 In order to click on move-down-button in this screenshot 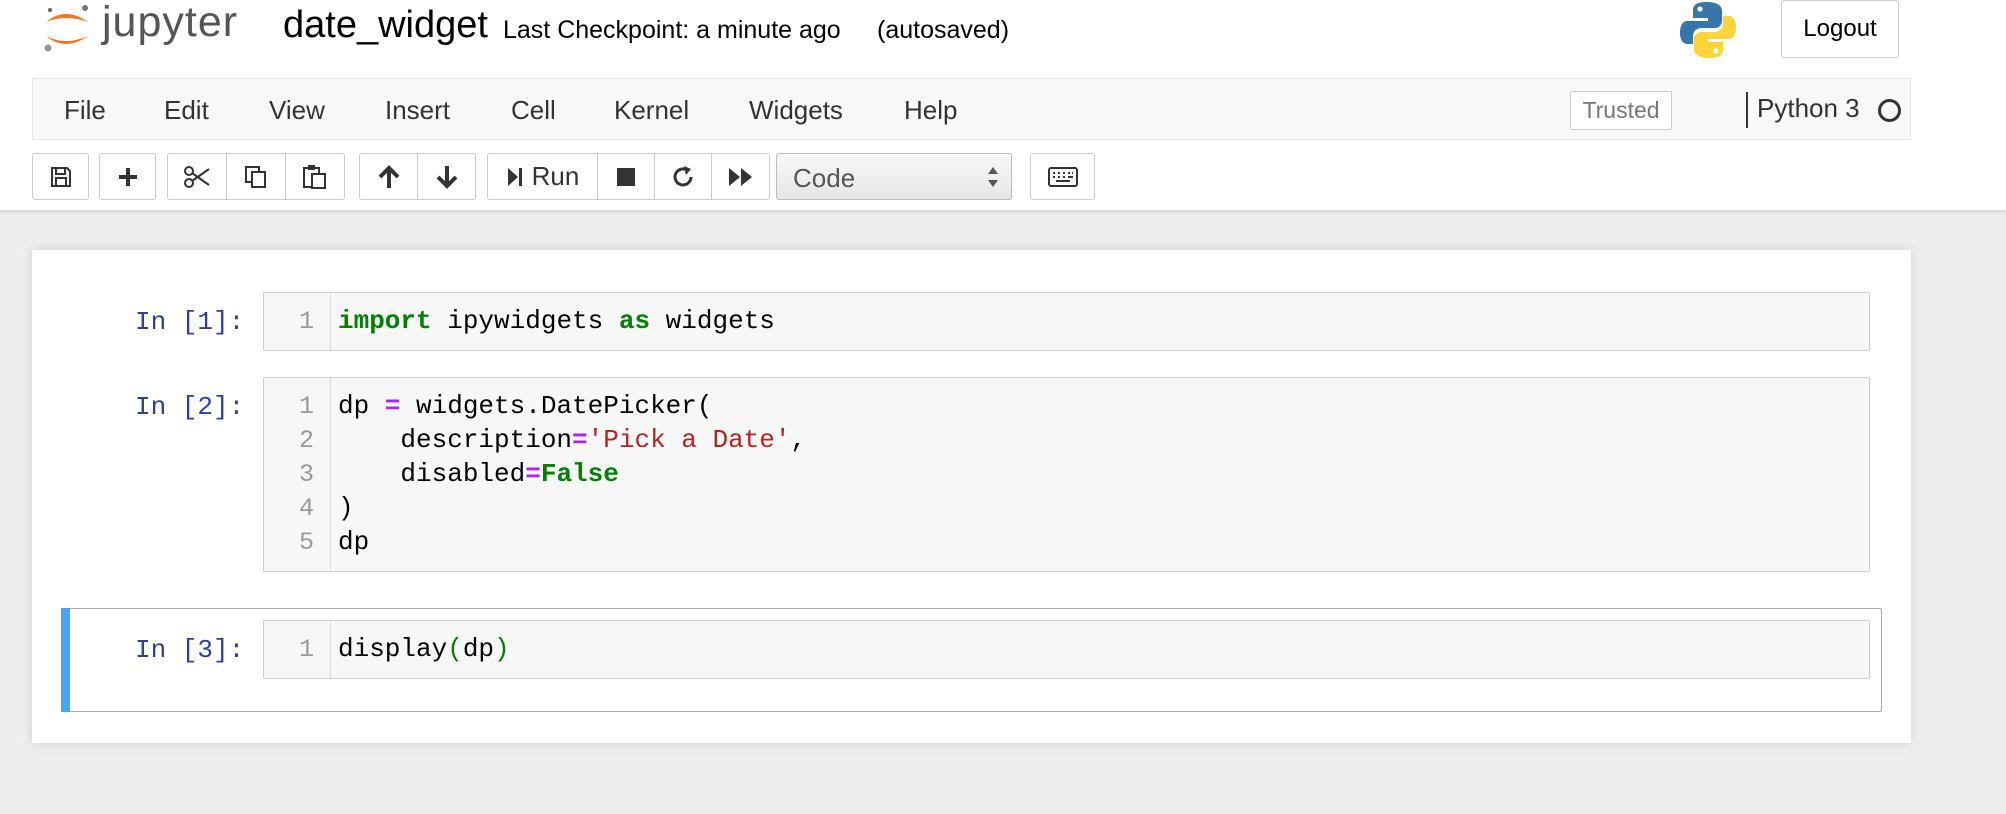, I will do `click(446, 176)`.